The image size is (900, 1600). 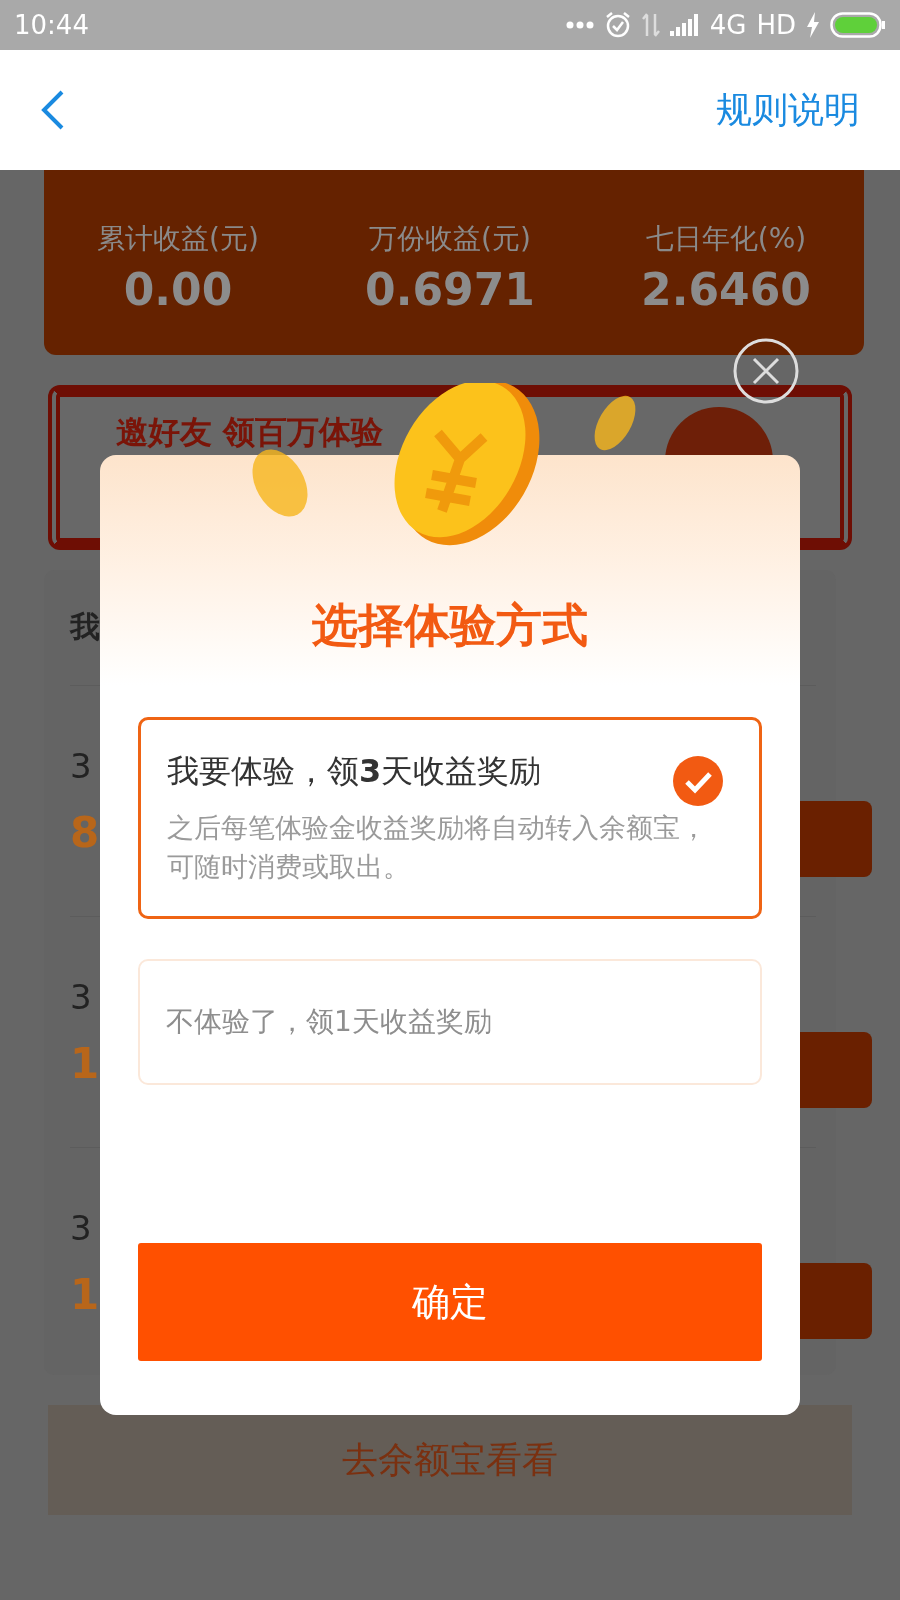 What do you see at coordinates (788, 110) in the screenshot?
I see `rules-link: 规则说明` at bounding box center [788, 110].